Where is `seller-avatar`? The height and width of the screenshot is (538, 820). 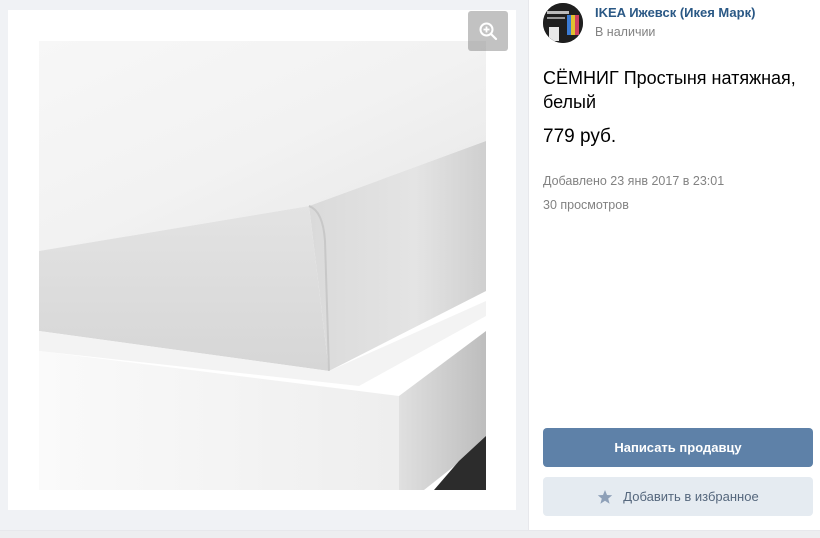
seller-avatar is located at coordinates (563, 23).